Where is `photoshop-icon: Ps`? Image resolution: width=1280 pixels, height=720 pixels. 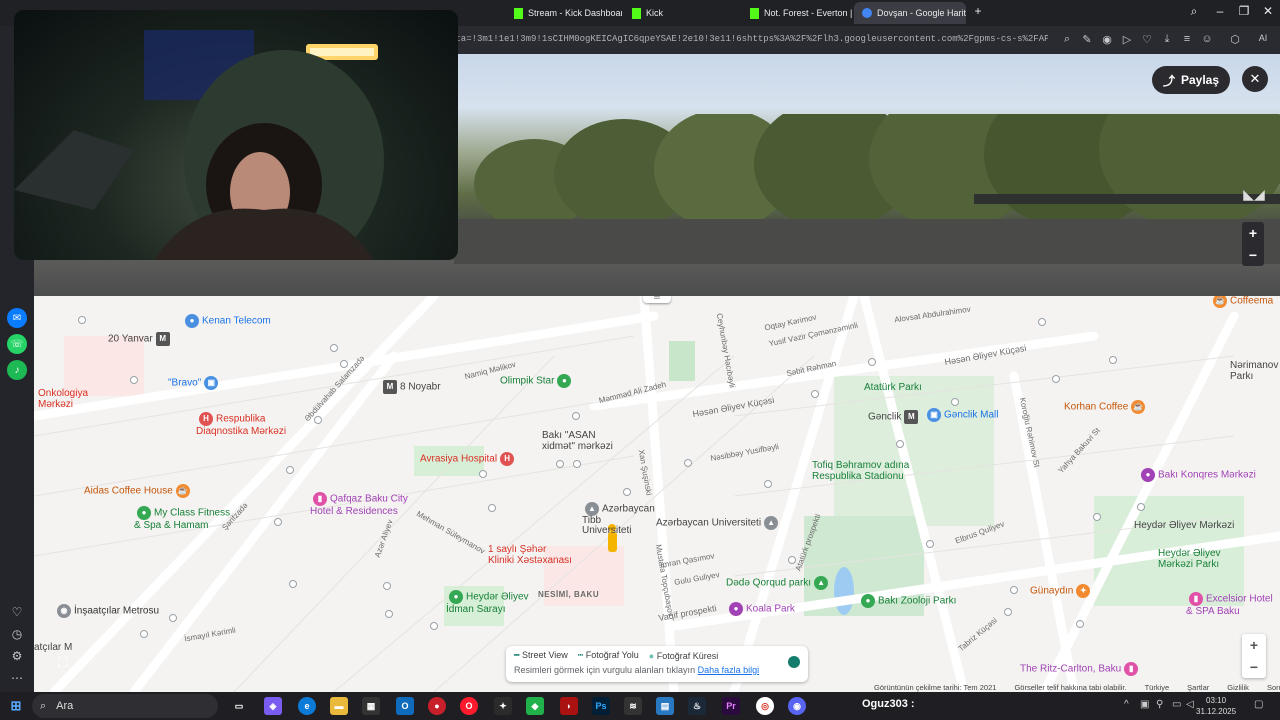 photoshop-icon: Ps is located at coordinates (601, 706).